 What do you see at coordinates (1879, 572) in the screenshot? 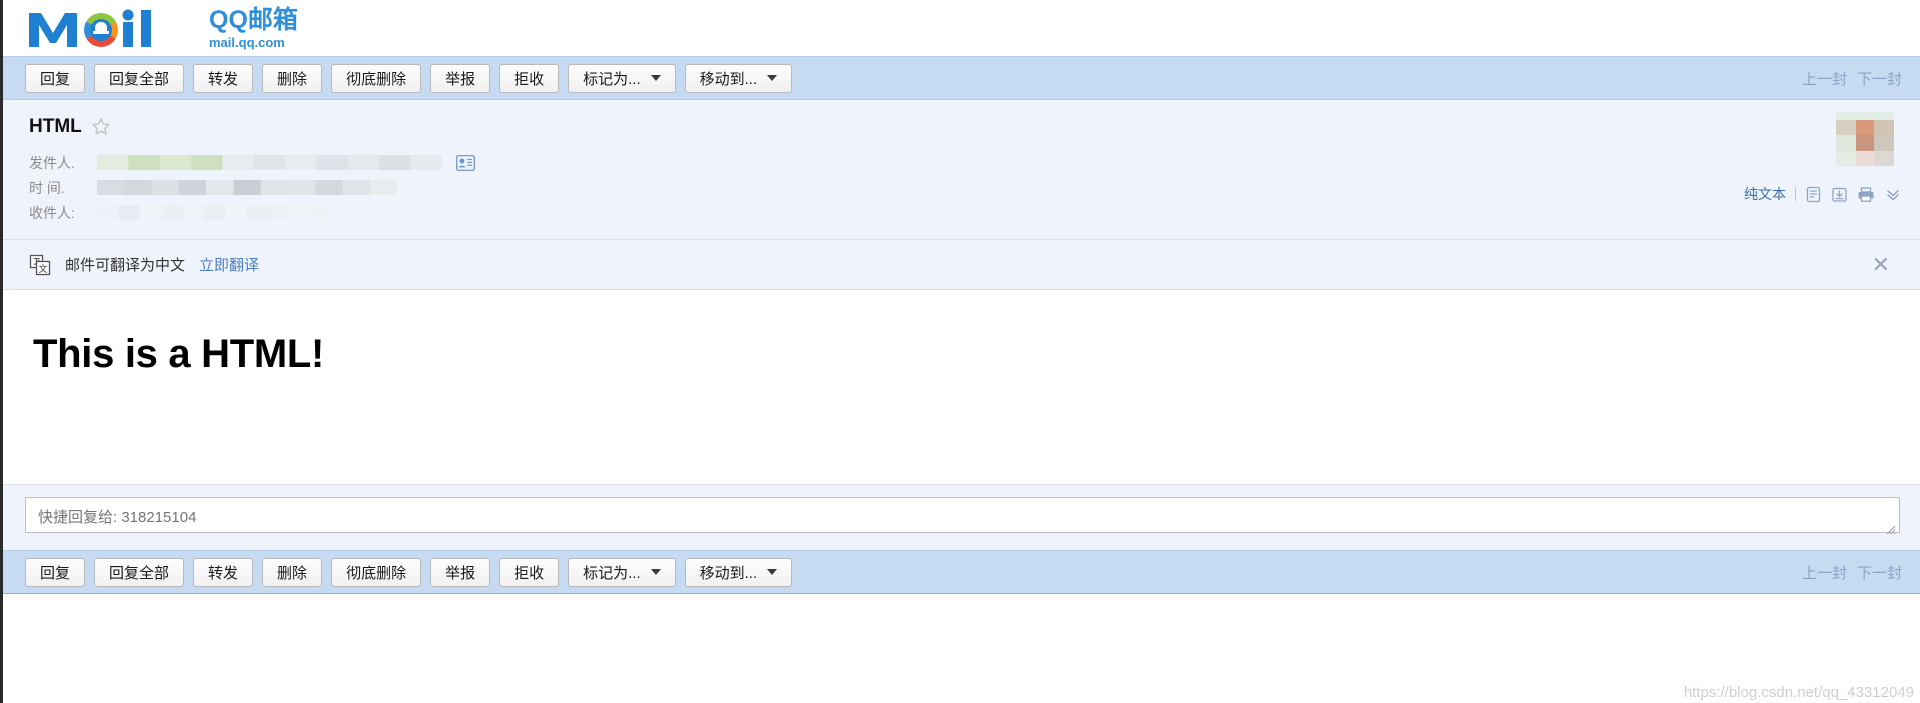
I see `next-mail-link-bottom: 下一封` at bounding box center [1879, 572].